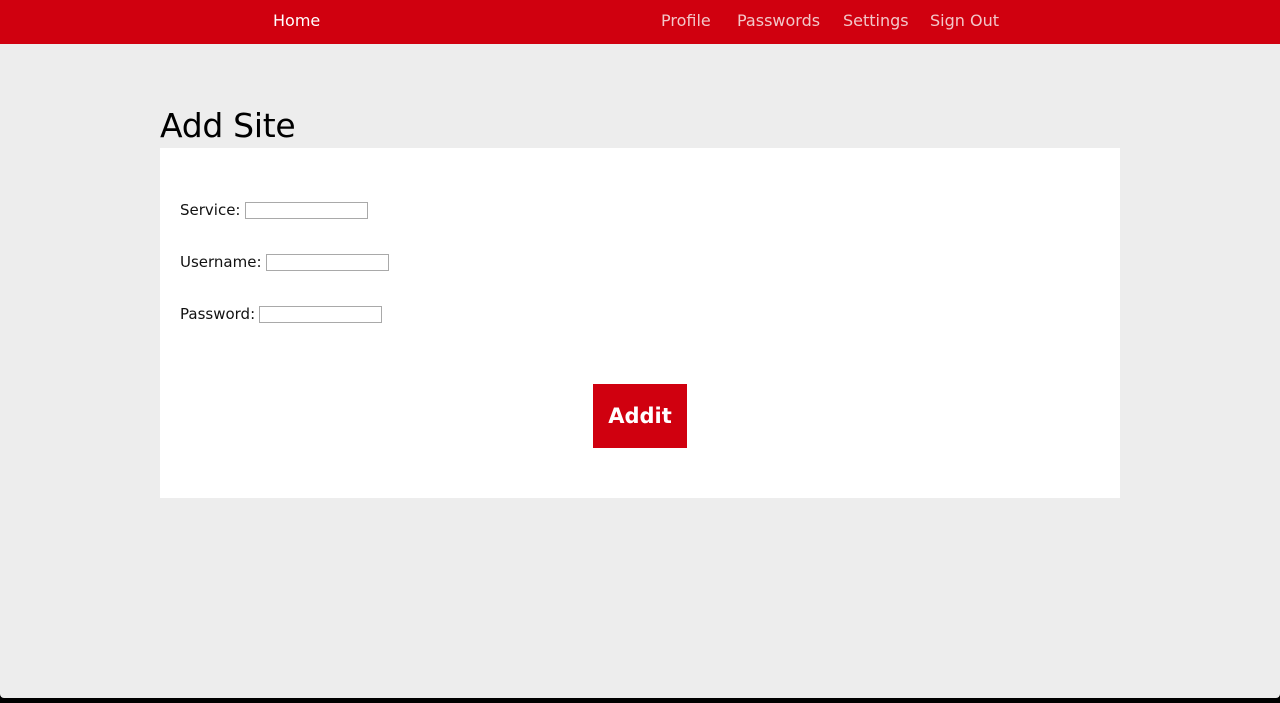  I want to click on password-label: Password:, so click(218, 314).